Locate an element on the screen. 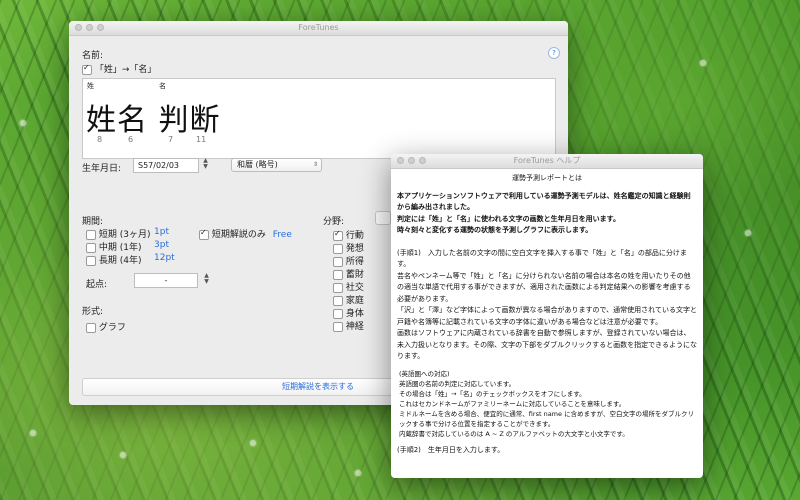 The image size is (800, 500). period-option-points: 12pt is located at coordinates (164, 258).